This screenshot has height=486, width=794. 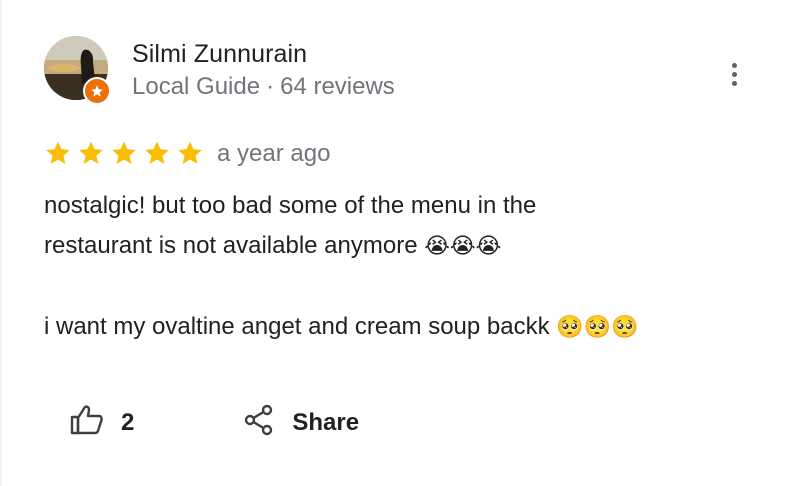 I want to click on thumbs-up-icon, so click(x=87, y=422).